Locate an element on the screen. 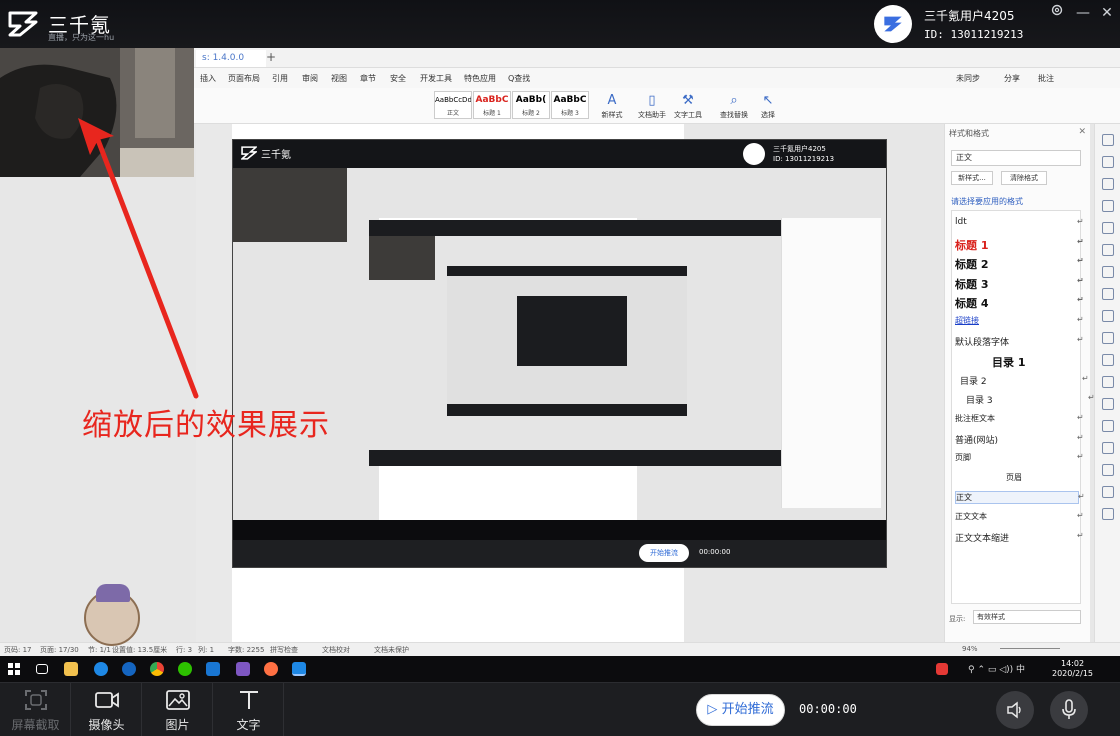 The image size is (1120, 736). style-item-label: 页脚 is located at coordinates (963, 458).